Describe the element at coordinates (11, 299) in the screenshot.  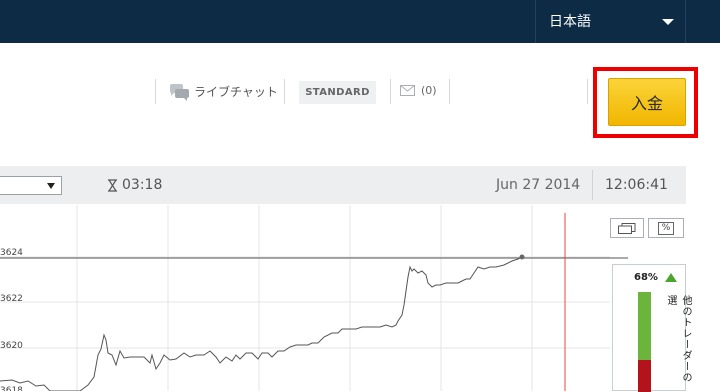
I see `y-tick-label: 3622` at that location.